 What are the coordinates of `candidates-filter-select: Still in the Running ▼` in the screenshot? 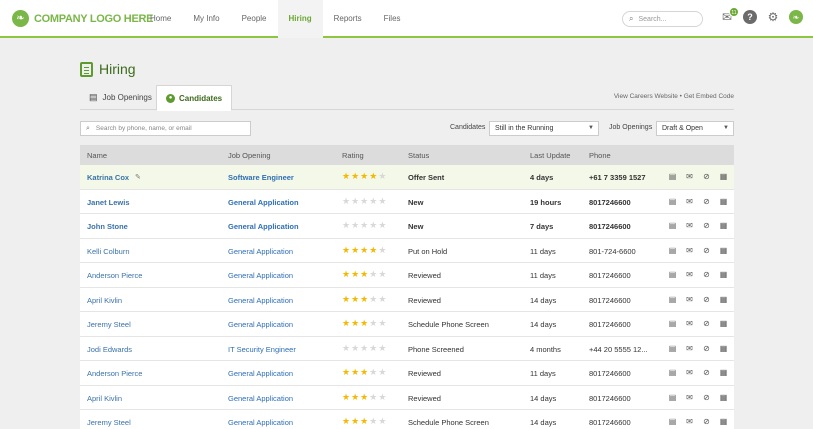 It's located at (544, 128).